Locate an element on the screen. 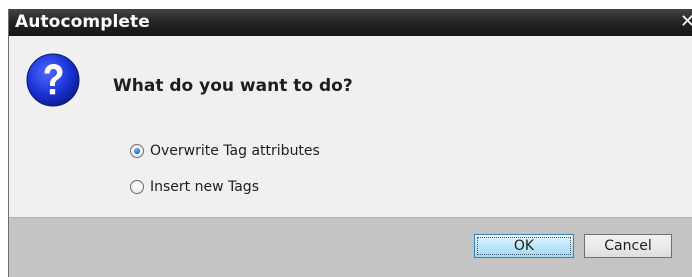 Image resolution: width=692 pixels, height=277 pixels. close-button: ✕ is located at coordinates (686, 22).